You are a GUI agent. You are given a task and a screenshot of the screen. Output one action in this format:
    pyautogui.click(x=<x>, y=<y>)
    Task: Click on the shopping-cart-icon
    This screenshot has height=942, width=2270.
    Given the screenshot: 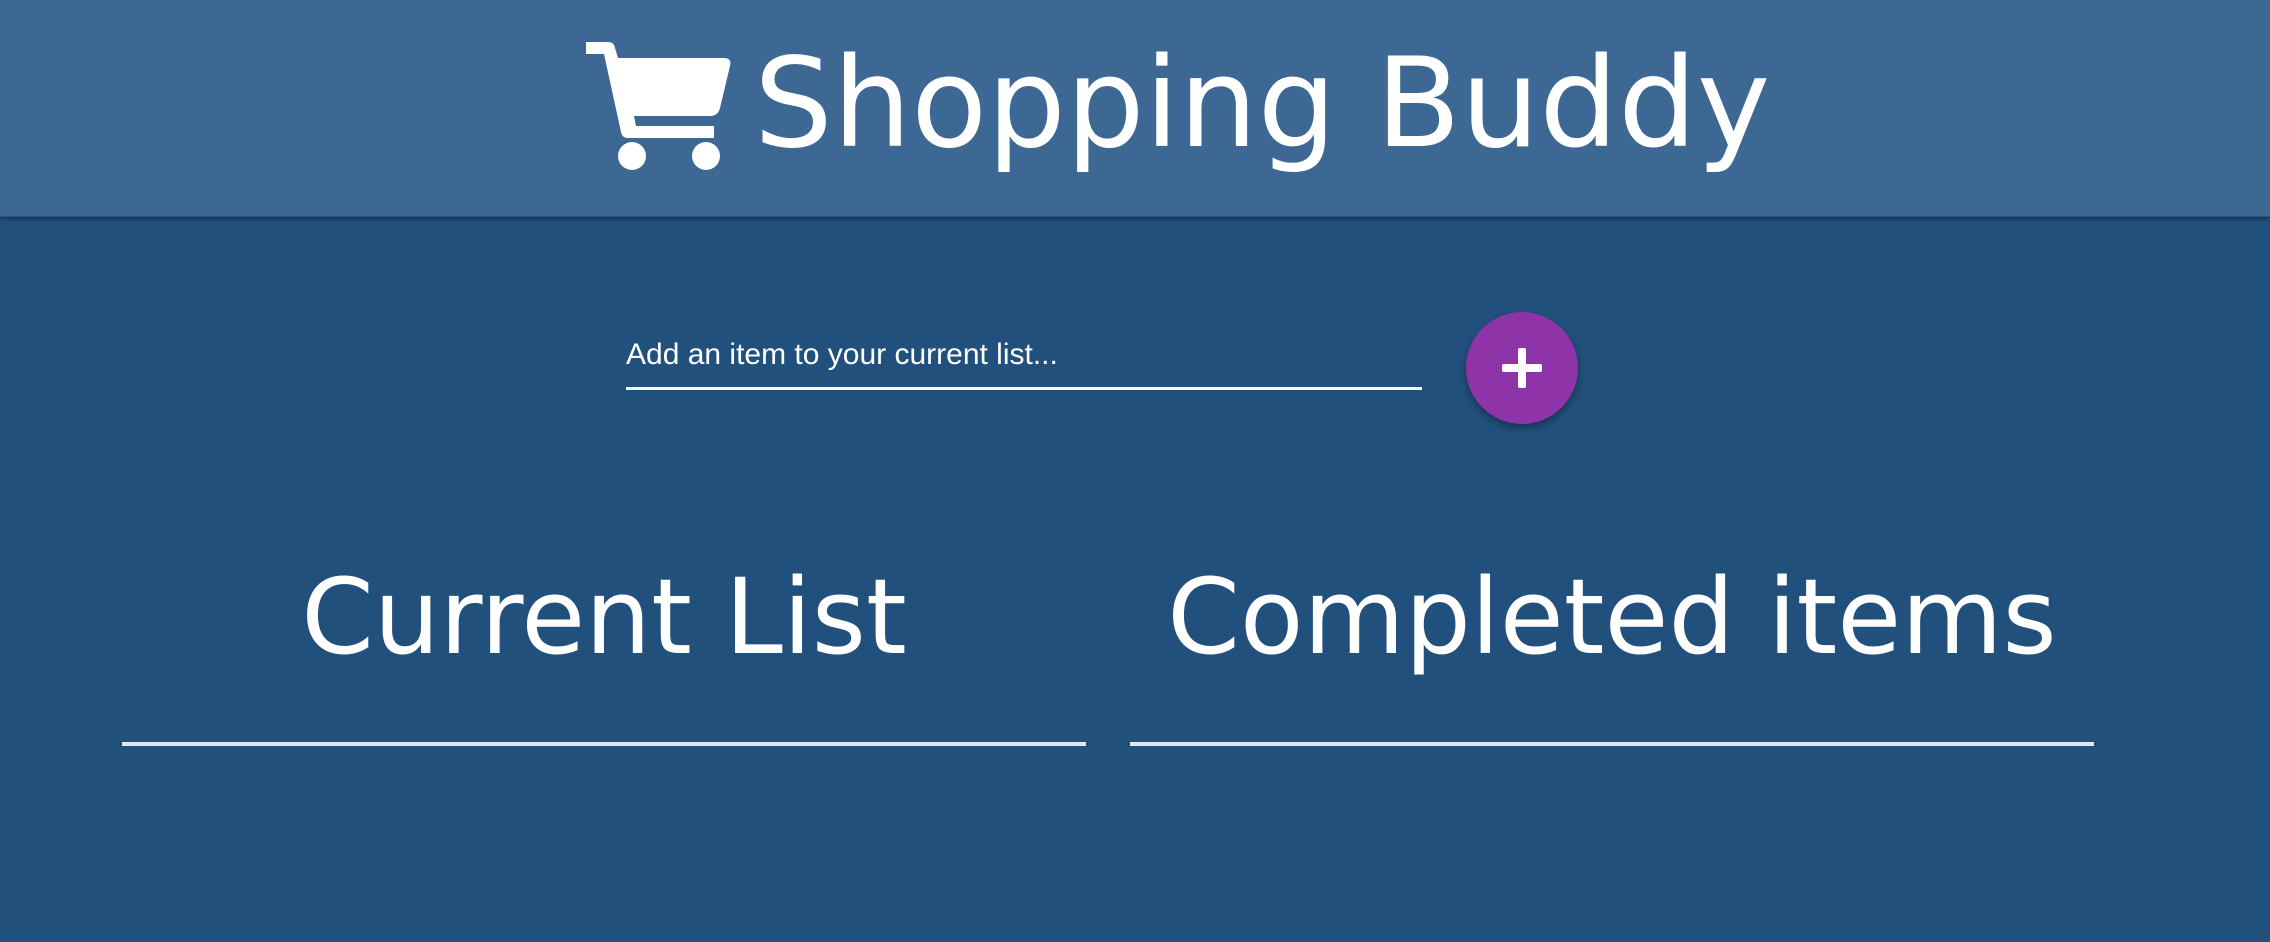 What is the action you would take?
    pyautogui.click(x=658, y=106)
    